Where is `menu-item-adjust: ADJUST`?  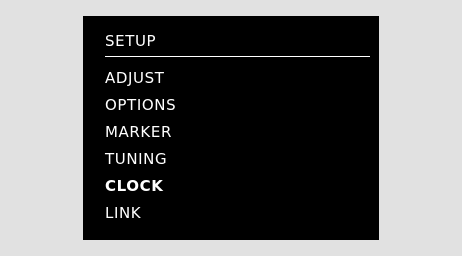
menu-item-adjust: ADJUST is located at coordinates (140, 82).